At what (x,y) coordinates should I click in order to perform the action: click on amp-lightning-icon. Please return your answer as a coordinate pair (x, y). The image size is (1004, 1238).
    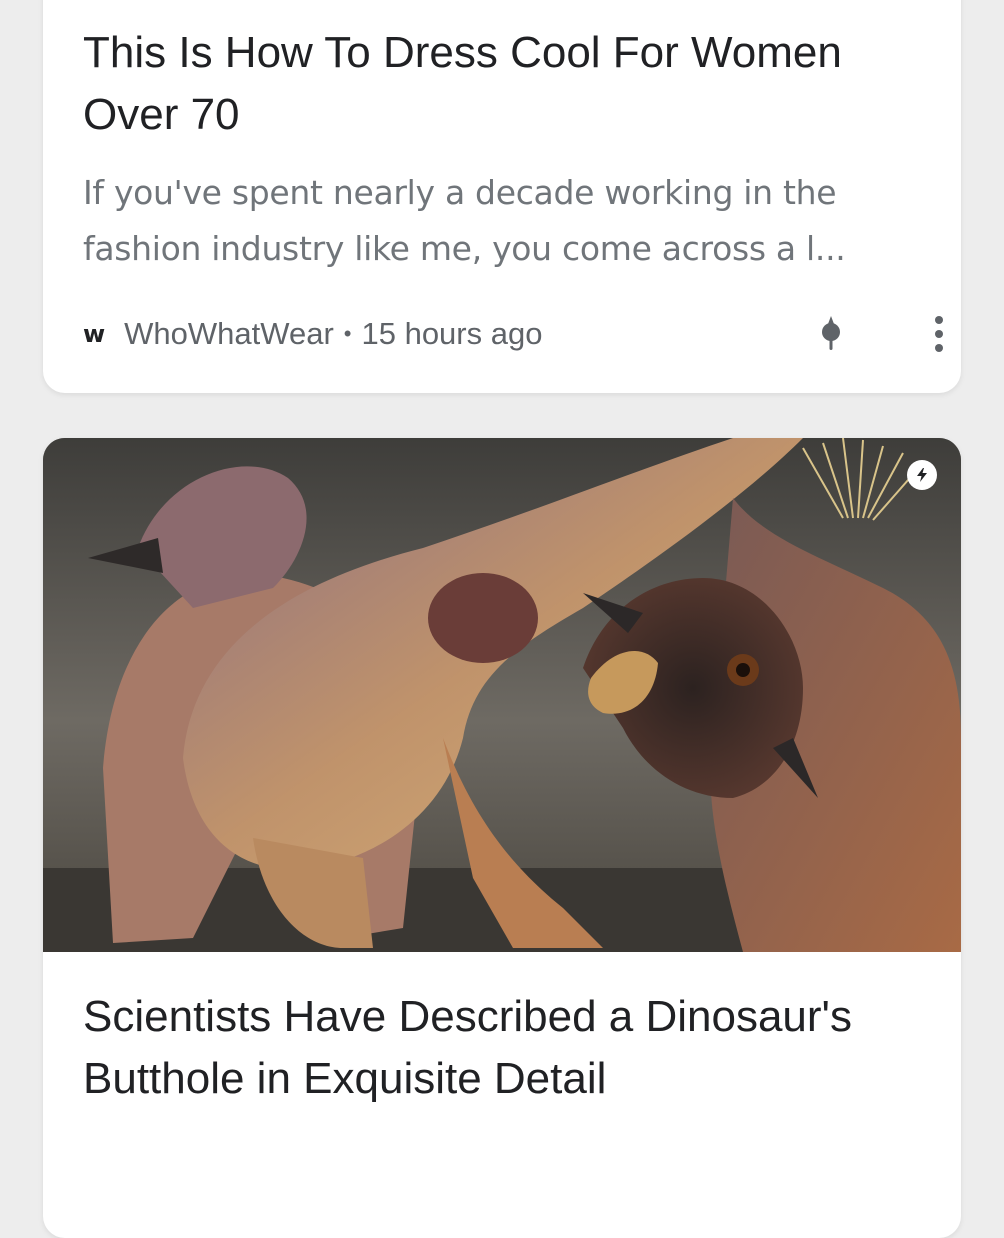
    Looking at the image, I should click on (922, 475).